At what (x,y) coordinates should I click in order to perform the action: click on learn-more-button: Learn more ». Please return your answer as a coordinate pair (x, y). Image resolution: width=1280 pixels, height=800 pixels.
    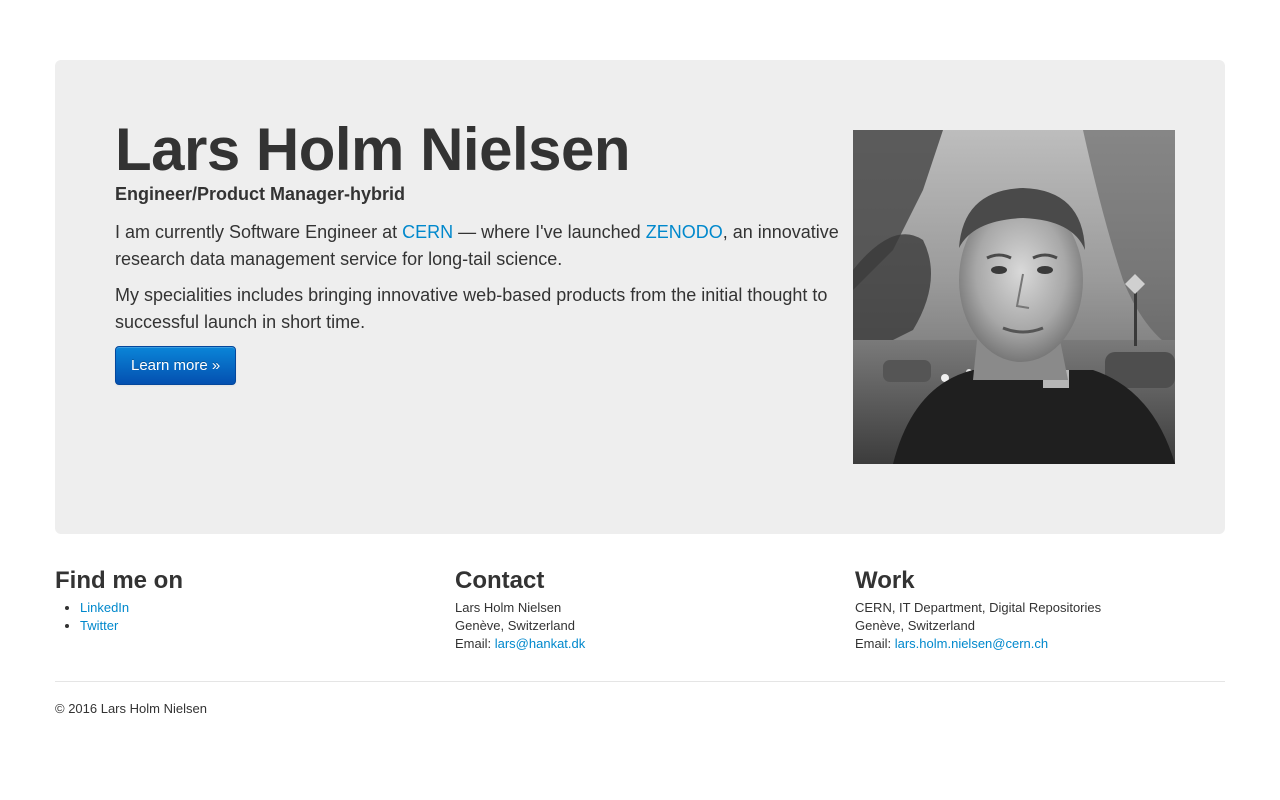
    Looking at the image, I should click on (176, 365).